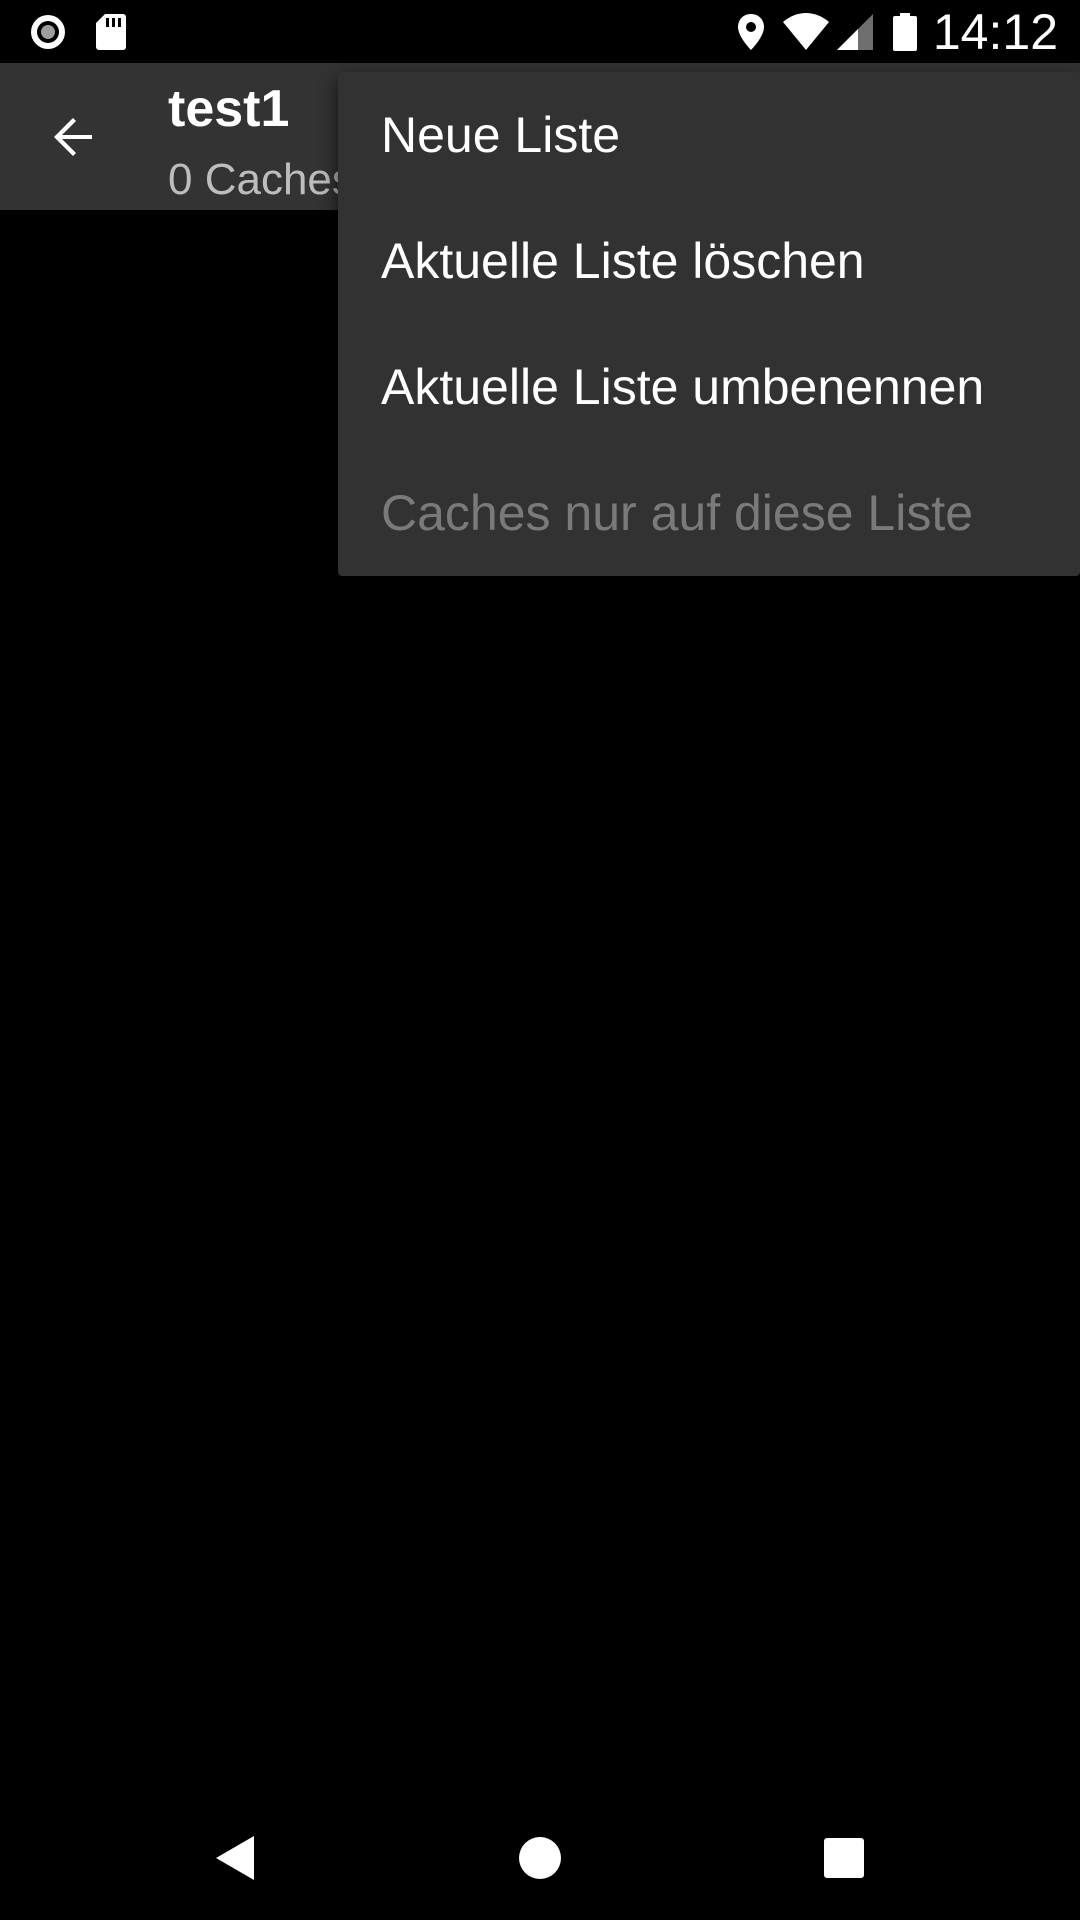 The width and height of the screenshot is (1080, 1920). What do you see at coordinates (995, 32) in the screenshot?
I see `status-clock: 14:12` at bounding box center [995, 32].